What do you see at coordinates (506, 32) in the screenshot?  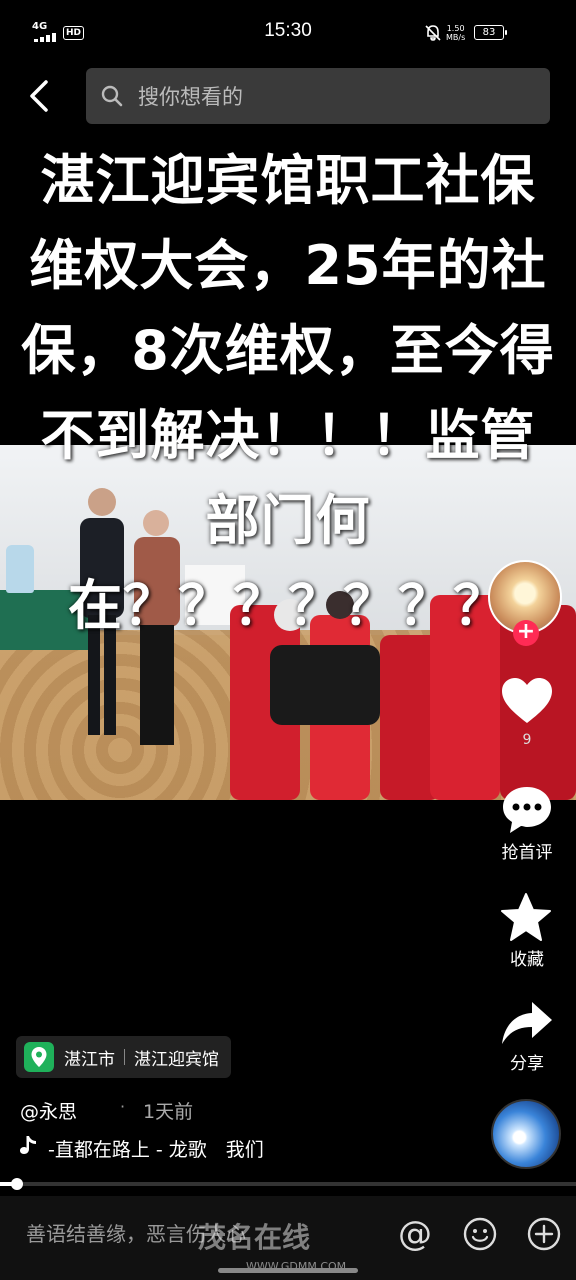 I see `battery-tip` at bounding box center [506, 32].